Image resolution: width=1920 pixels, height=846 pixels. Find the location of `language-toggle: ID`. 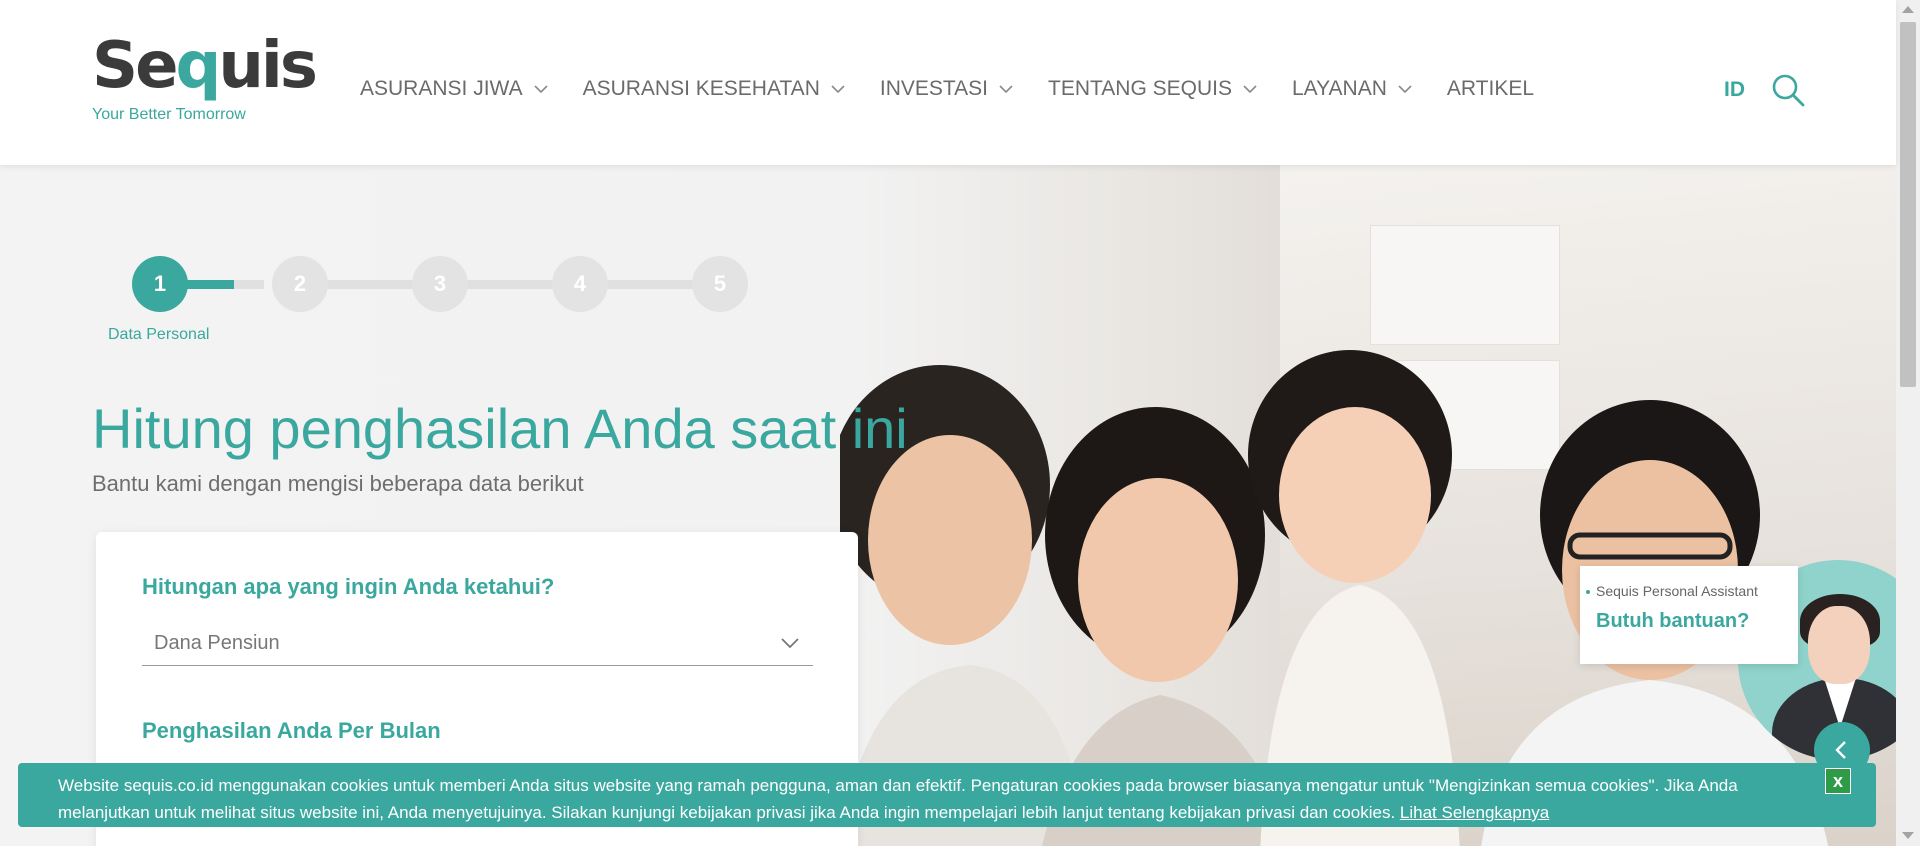

language-toggle: ID is located at coordinates (1734, 90).